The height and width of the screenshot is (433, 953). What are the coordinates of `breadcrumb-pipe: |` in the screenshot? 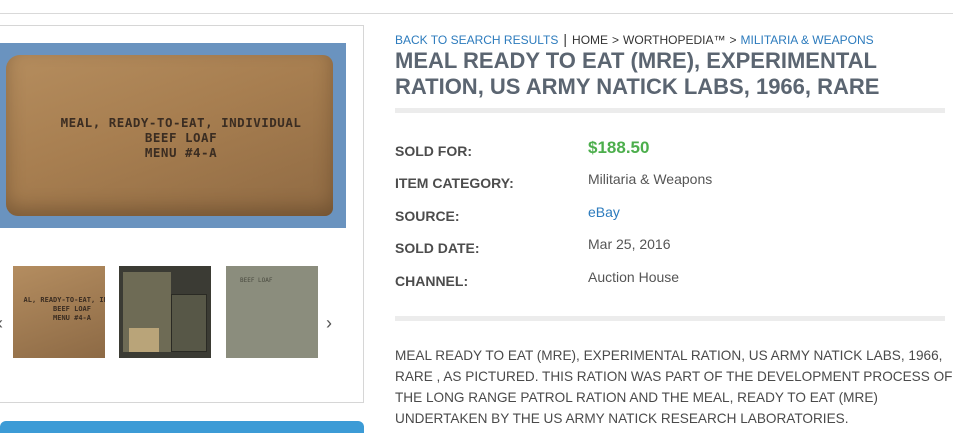 It's located at (565, 39).